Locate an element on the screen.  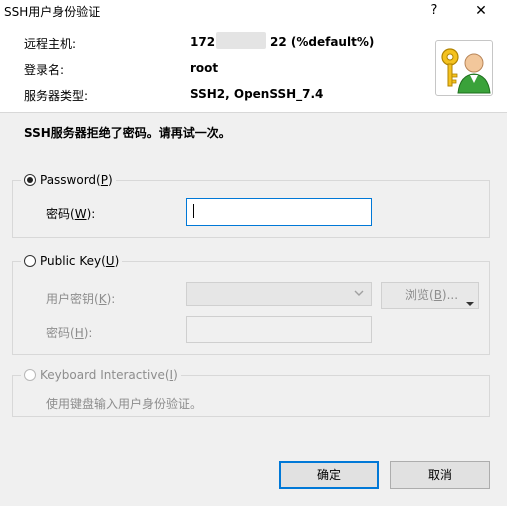
key-passphrase-input is located at coordinates (279, 329).